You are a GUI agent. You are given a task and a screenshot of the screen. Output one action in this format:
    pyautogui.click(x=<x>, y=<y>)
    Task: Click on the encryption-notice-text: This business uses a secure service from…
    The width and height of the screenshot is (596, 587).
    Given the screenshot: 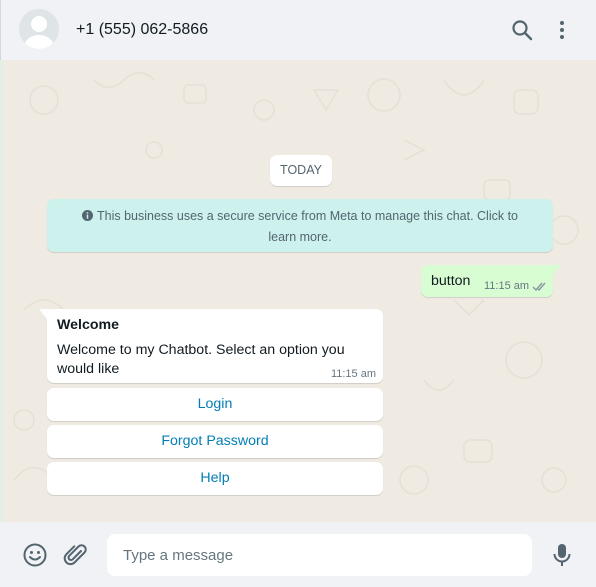 What is the action you would take?
    pyautogui.click(x=307, y=226)
    